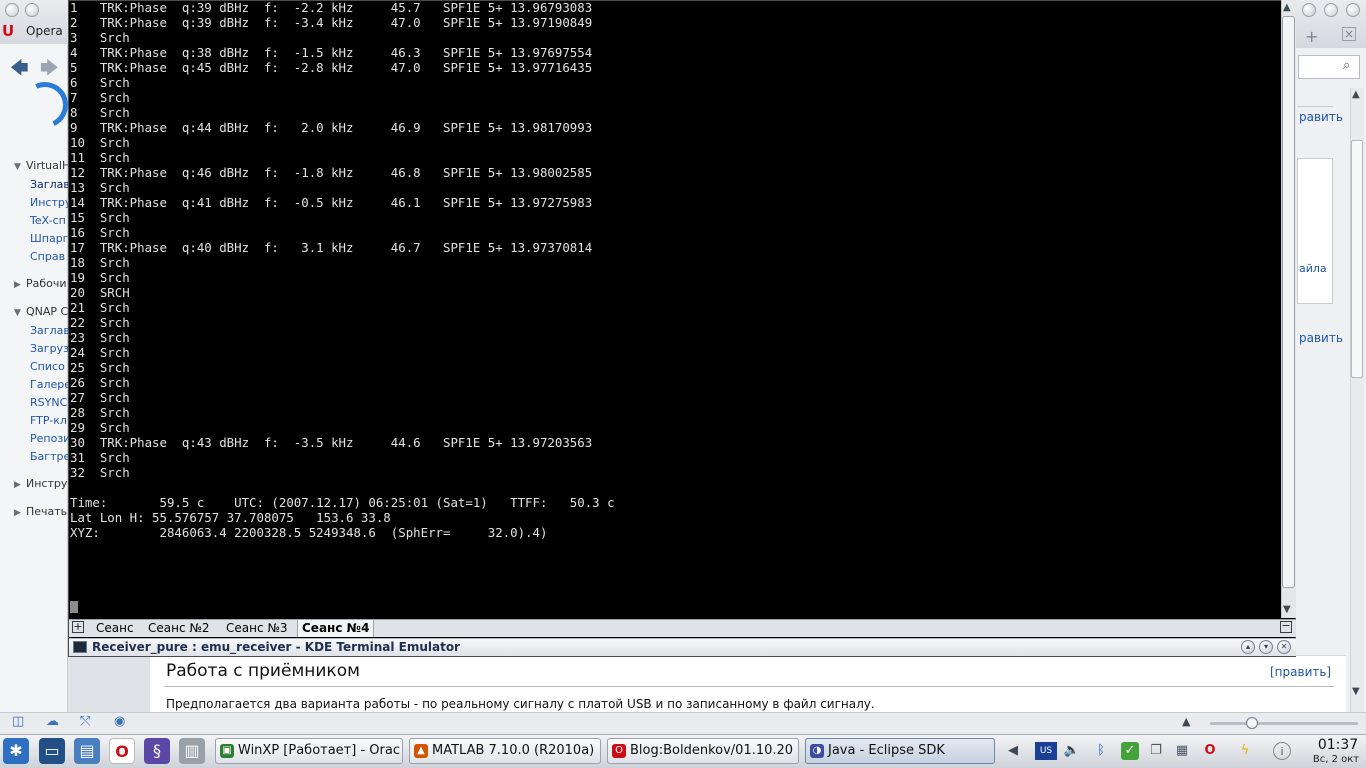  What do you see at coordinates (49, 366) in the screenshot?
I see `sidebar-link: Списо` at bounding box center [49, 366].